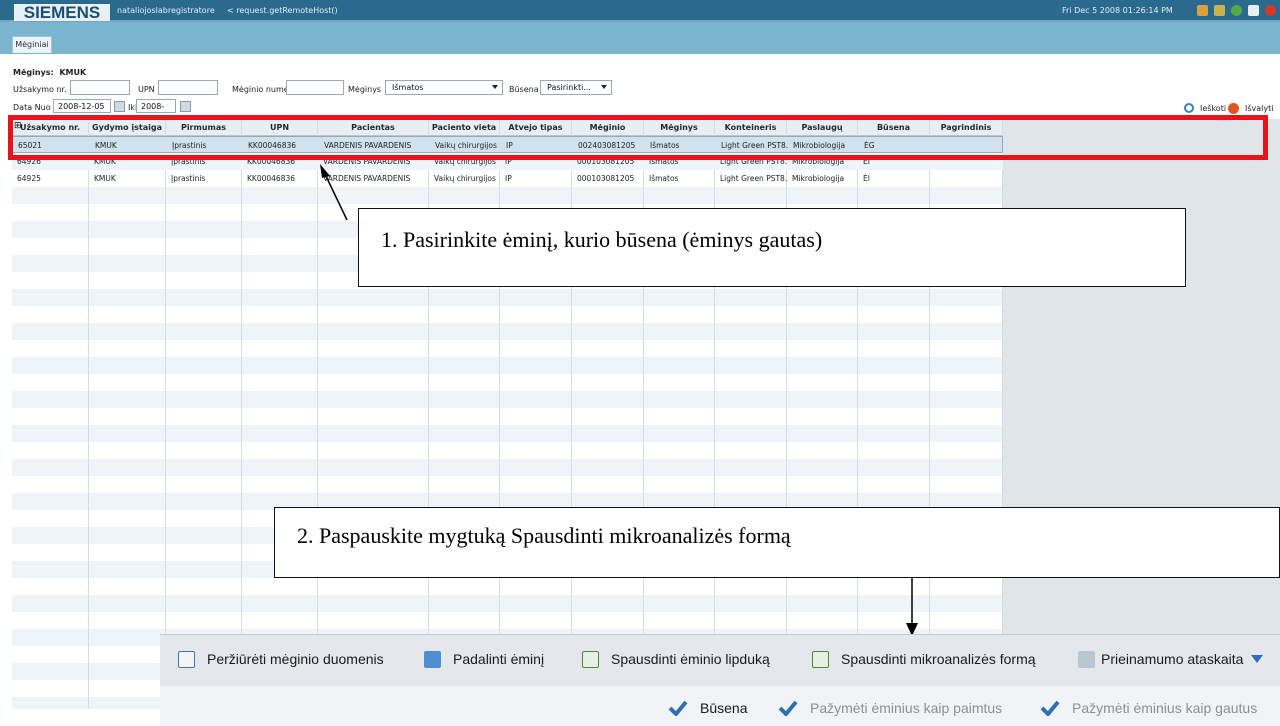 This screenshot has height=726, width=1280. I want to click on view-sample-button: Peržiūrėti mėginio duomenis, so click(281, 659).